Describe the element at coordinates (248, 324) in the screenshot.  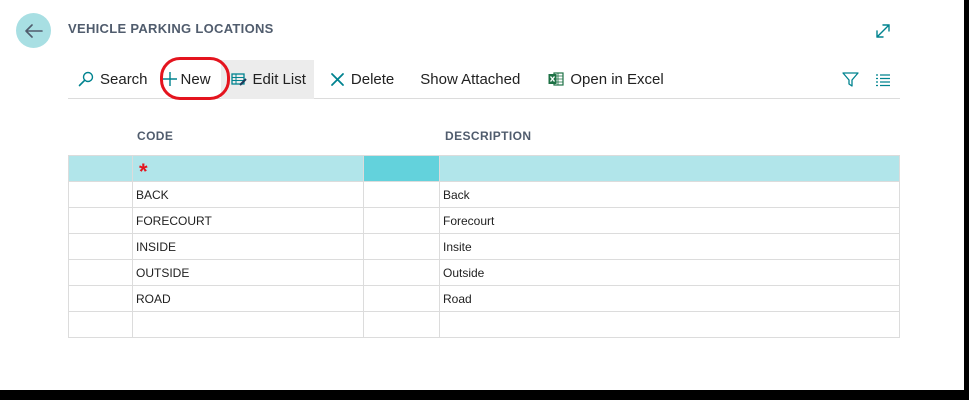
I see `code-cell` at that location.